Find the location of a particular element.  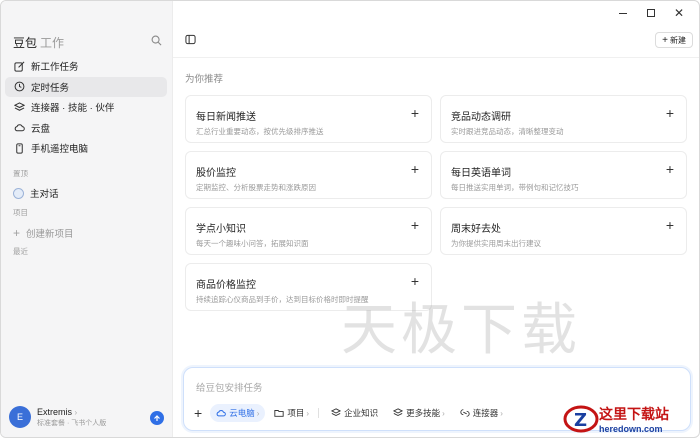

new-button-label: 新建 is located at coordinates (678, 40).